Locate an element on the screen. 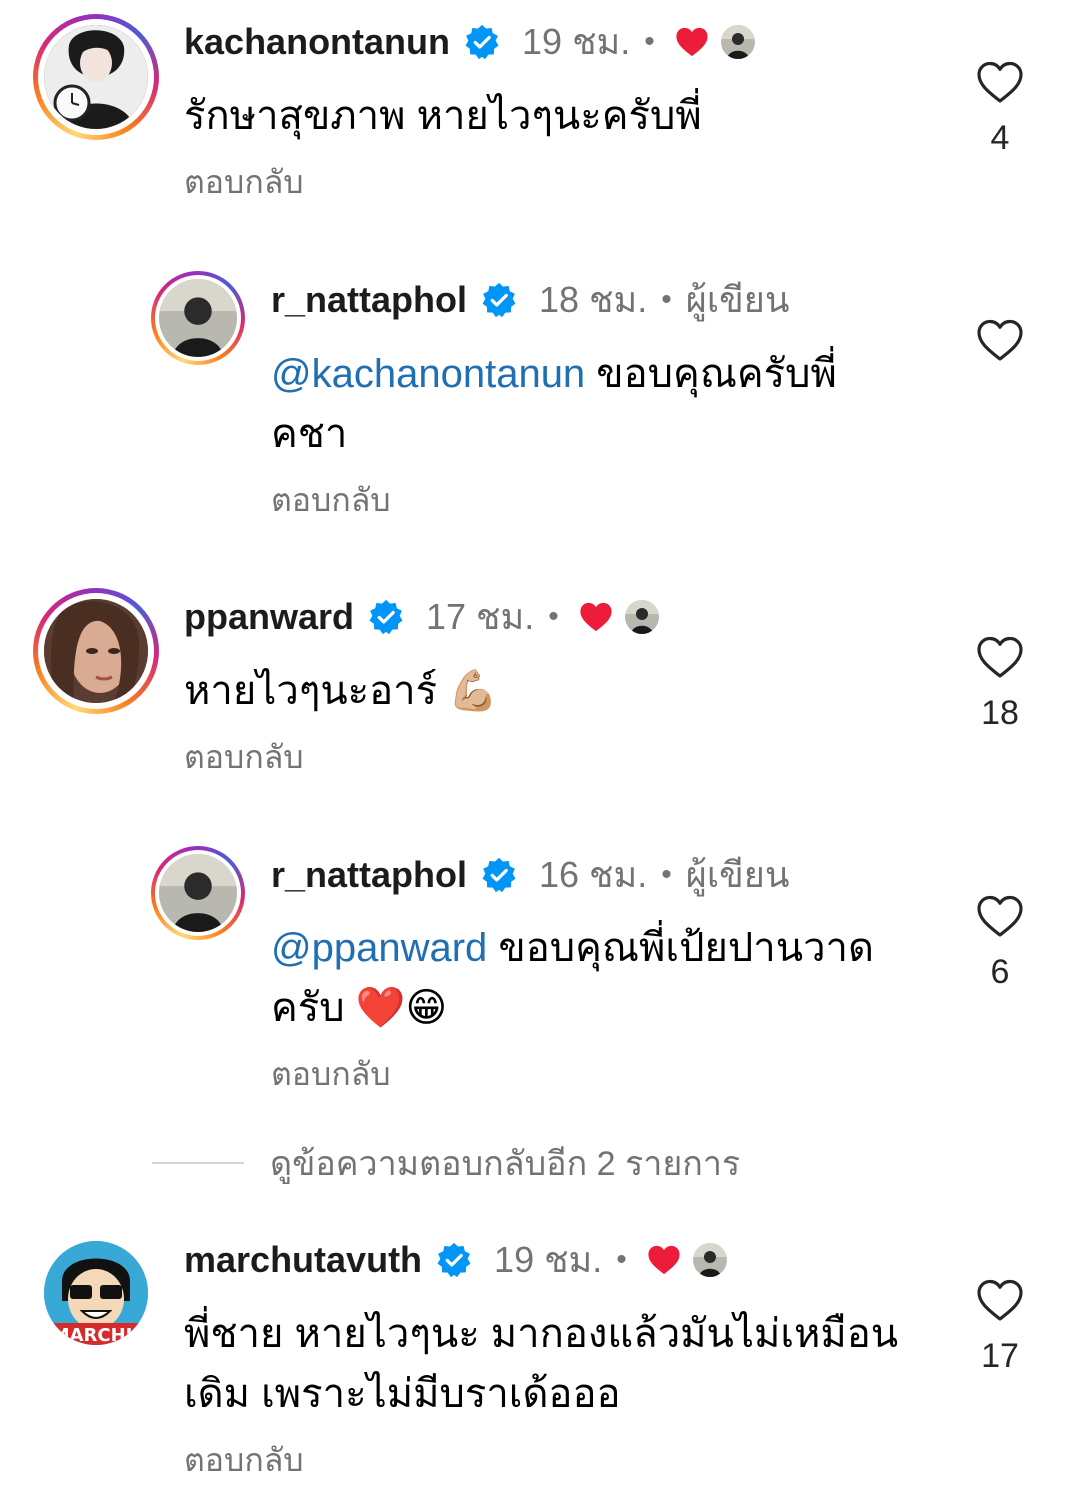 The width and height of the screenshot is (1079, 1509). comment-header: r_nattaphol 16 ชม. • ผู้เขียน is located at coordinates (530, 875).